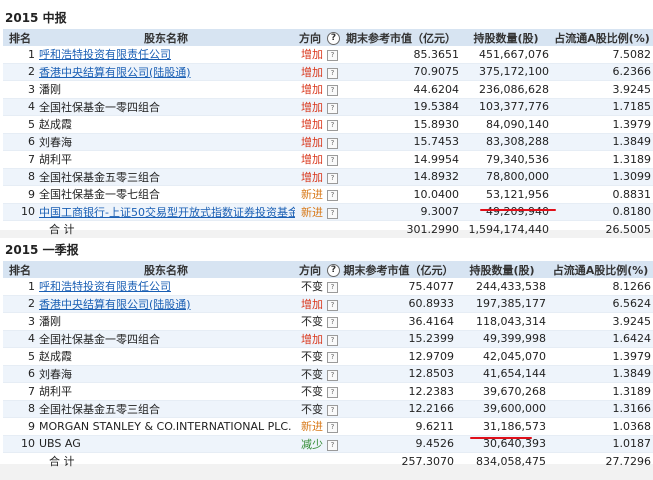 The width and height of the screenshot is (653, 480). What do you see at coordinates (518, 210) in the screenshot?
I see `annotation-underline` at bounding box center [518, 210].